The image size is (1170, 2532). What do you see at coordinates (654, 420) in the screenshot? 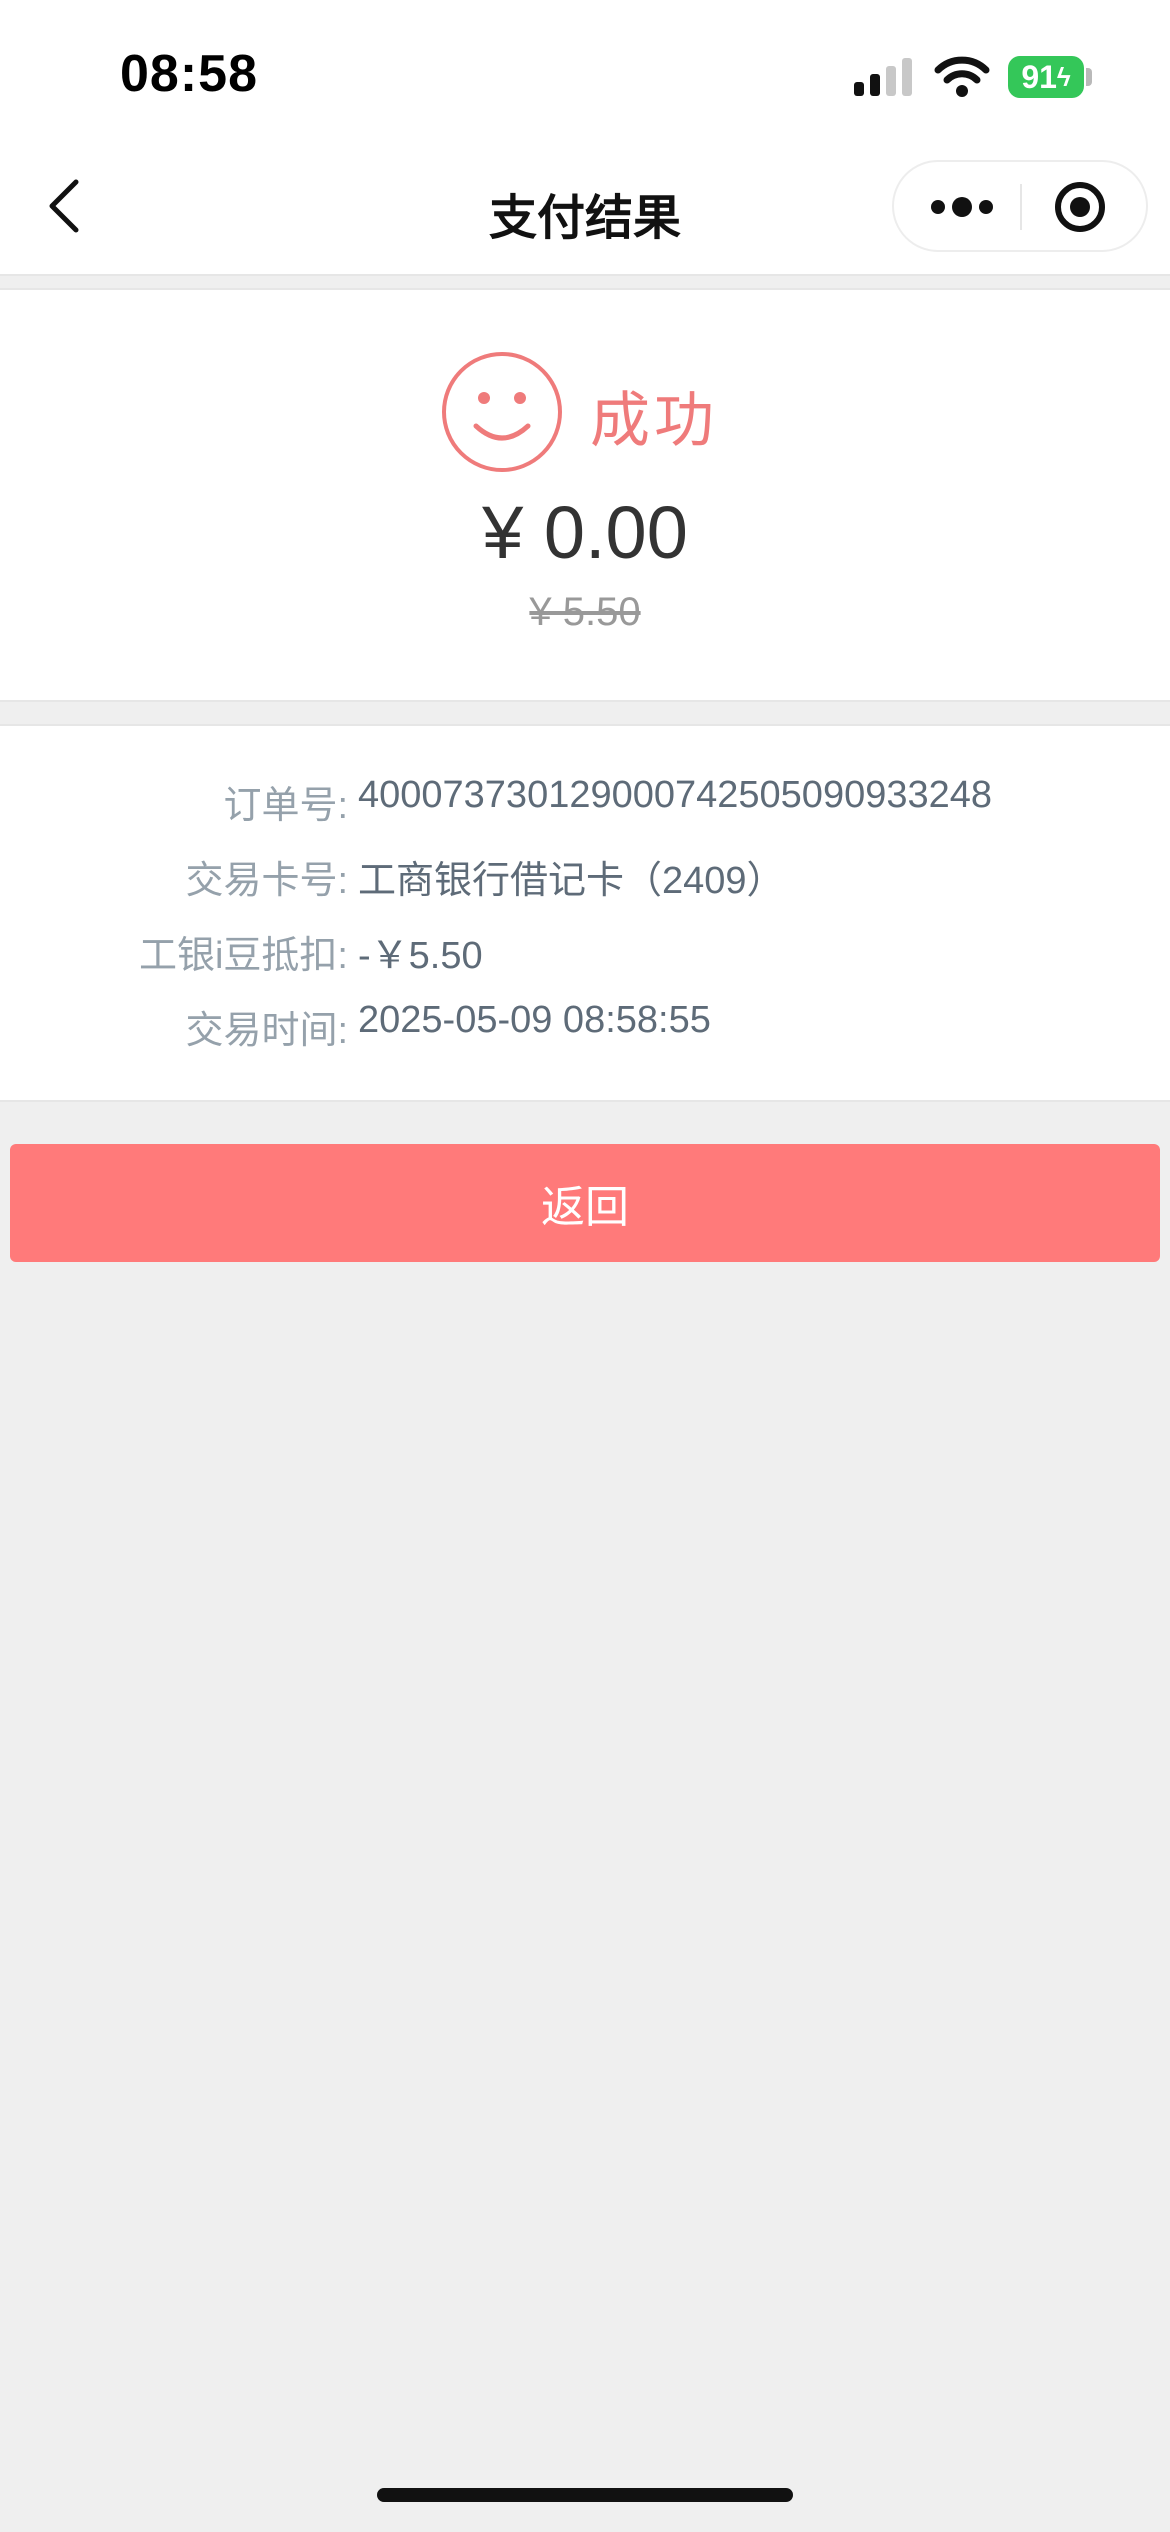
I see `result-status-text: 成功` at bounding box center [654, 420].